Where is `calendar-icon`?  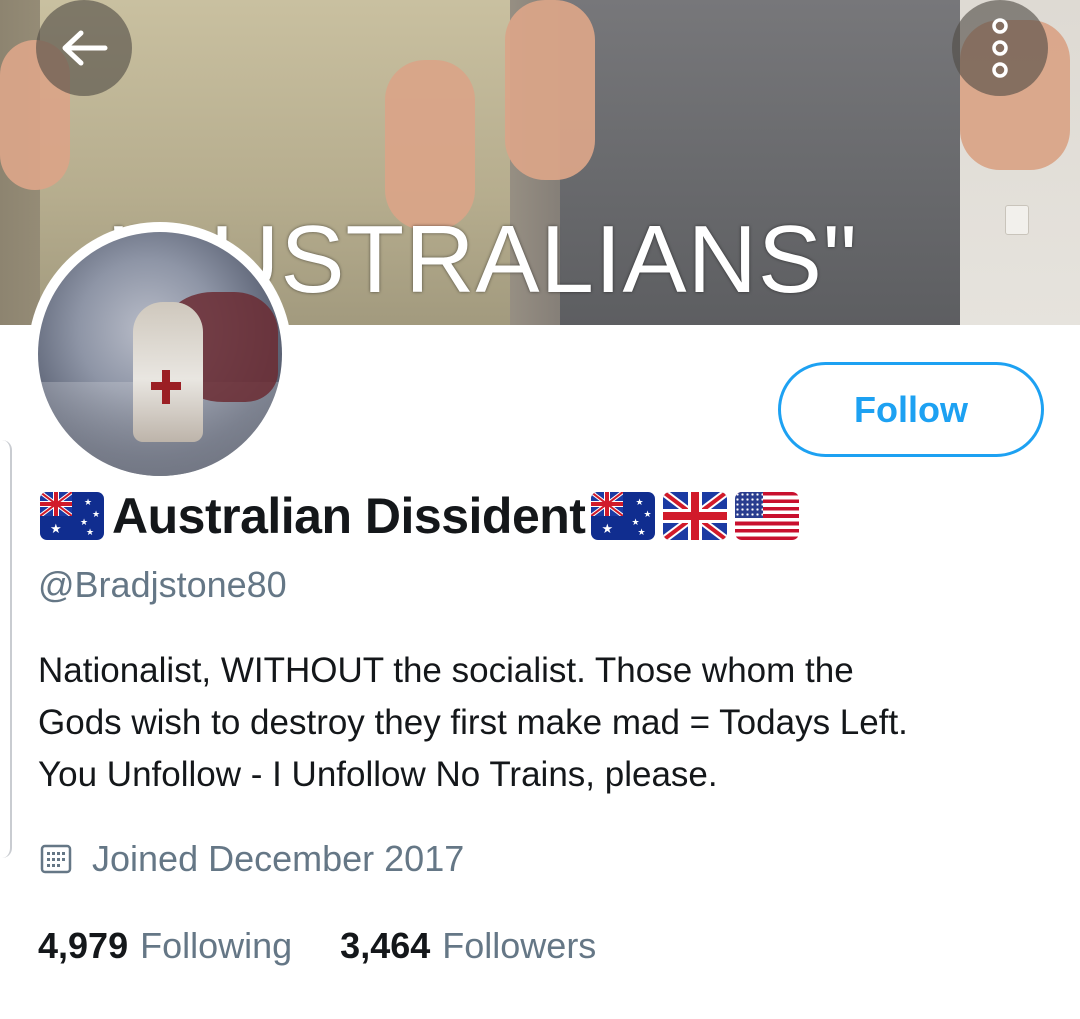 calendar-icon is located at coordinates (56, 859).